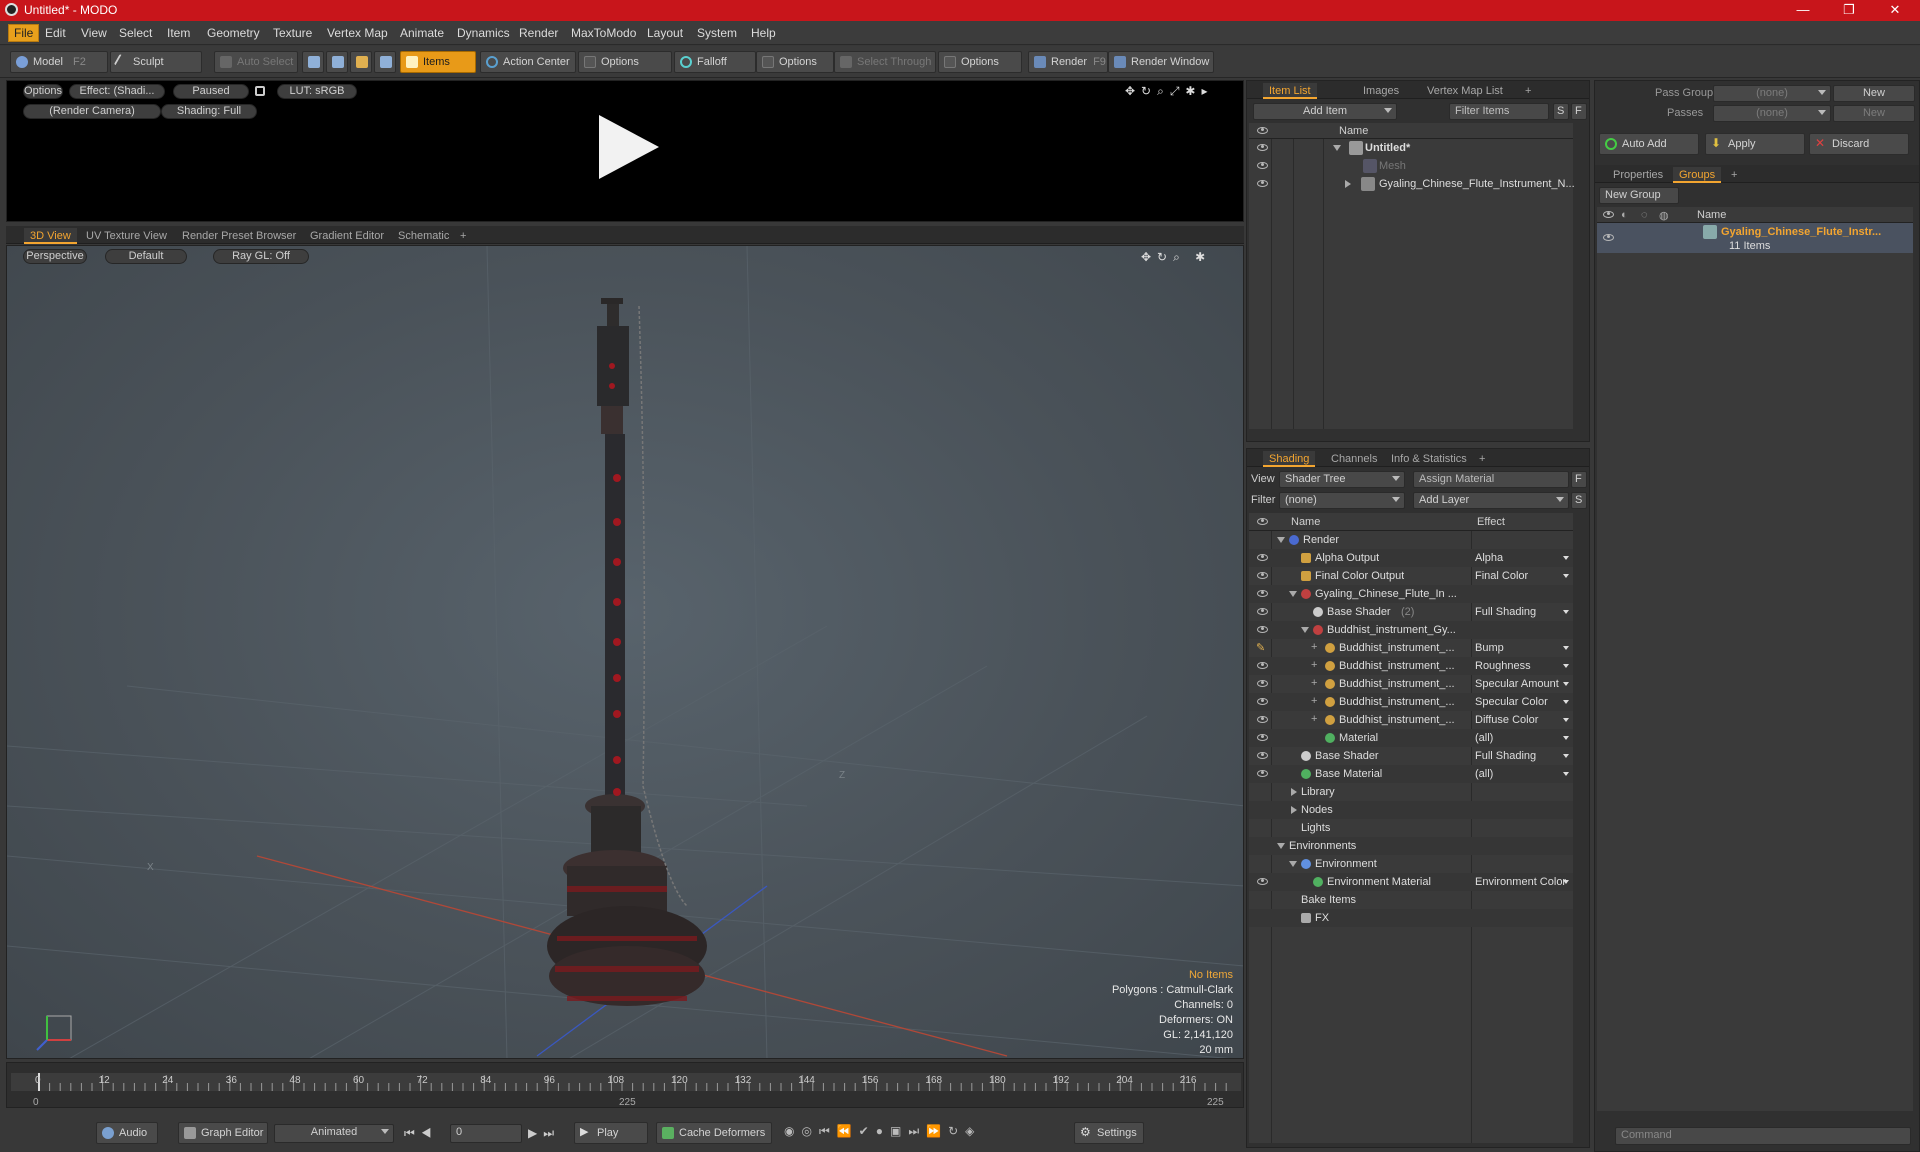  What do you see at coordinates (55, 256) in the screenshot?
I see `perspective-dropdown: Perspective` at bounding box center [55, 256].